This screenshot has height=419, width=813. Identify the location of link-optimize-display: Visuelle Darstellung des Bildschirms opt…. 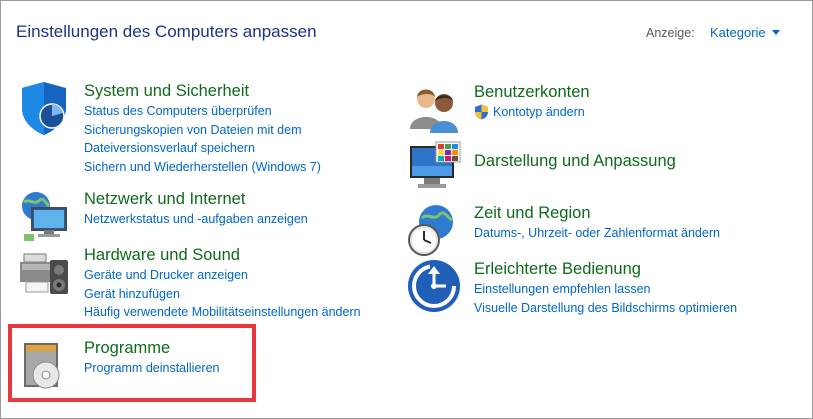
(605, 308).